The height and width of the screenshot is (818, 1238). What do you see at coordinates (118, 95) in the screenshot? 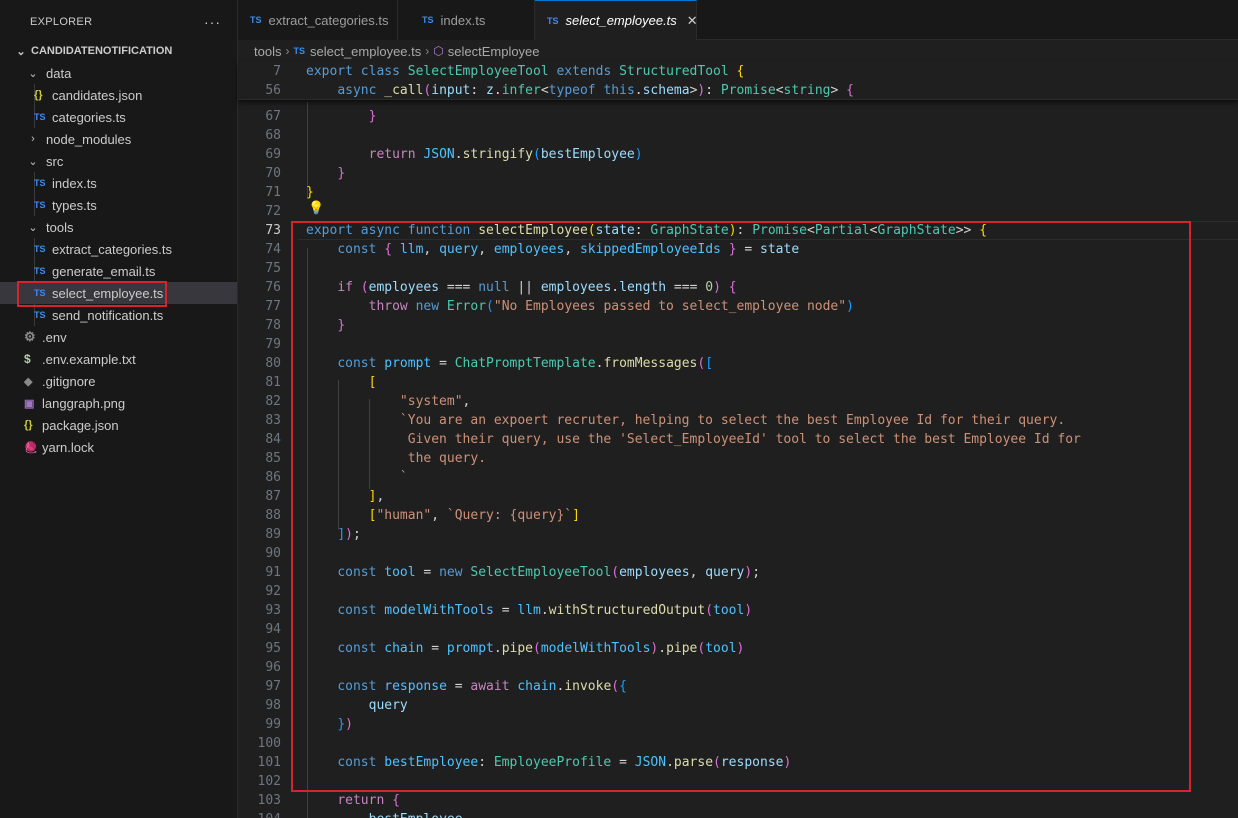
I see `sidebar-item-candidates-json: {} candidates.json` at bounding box center [118, 95].